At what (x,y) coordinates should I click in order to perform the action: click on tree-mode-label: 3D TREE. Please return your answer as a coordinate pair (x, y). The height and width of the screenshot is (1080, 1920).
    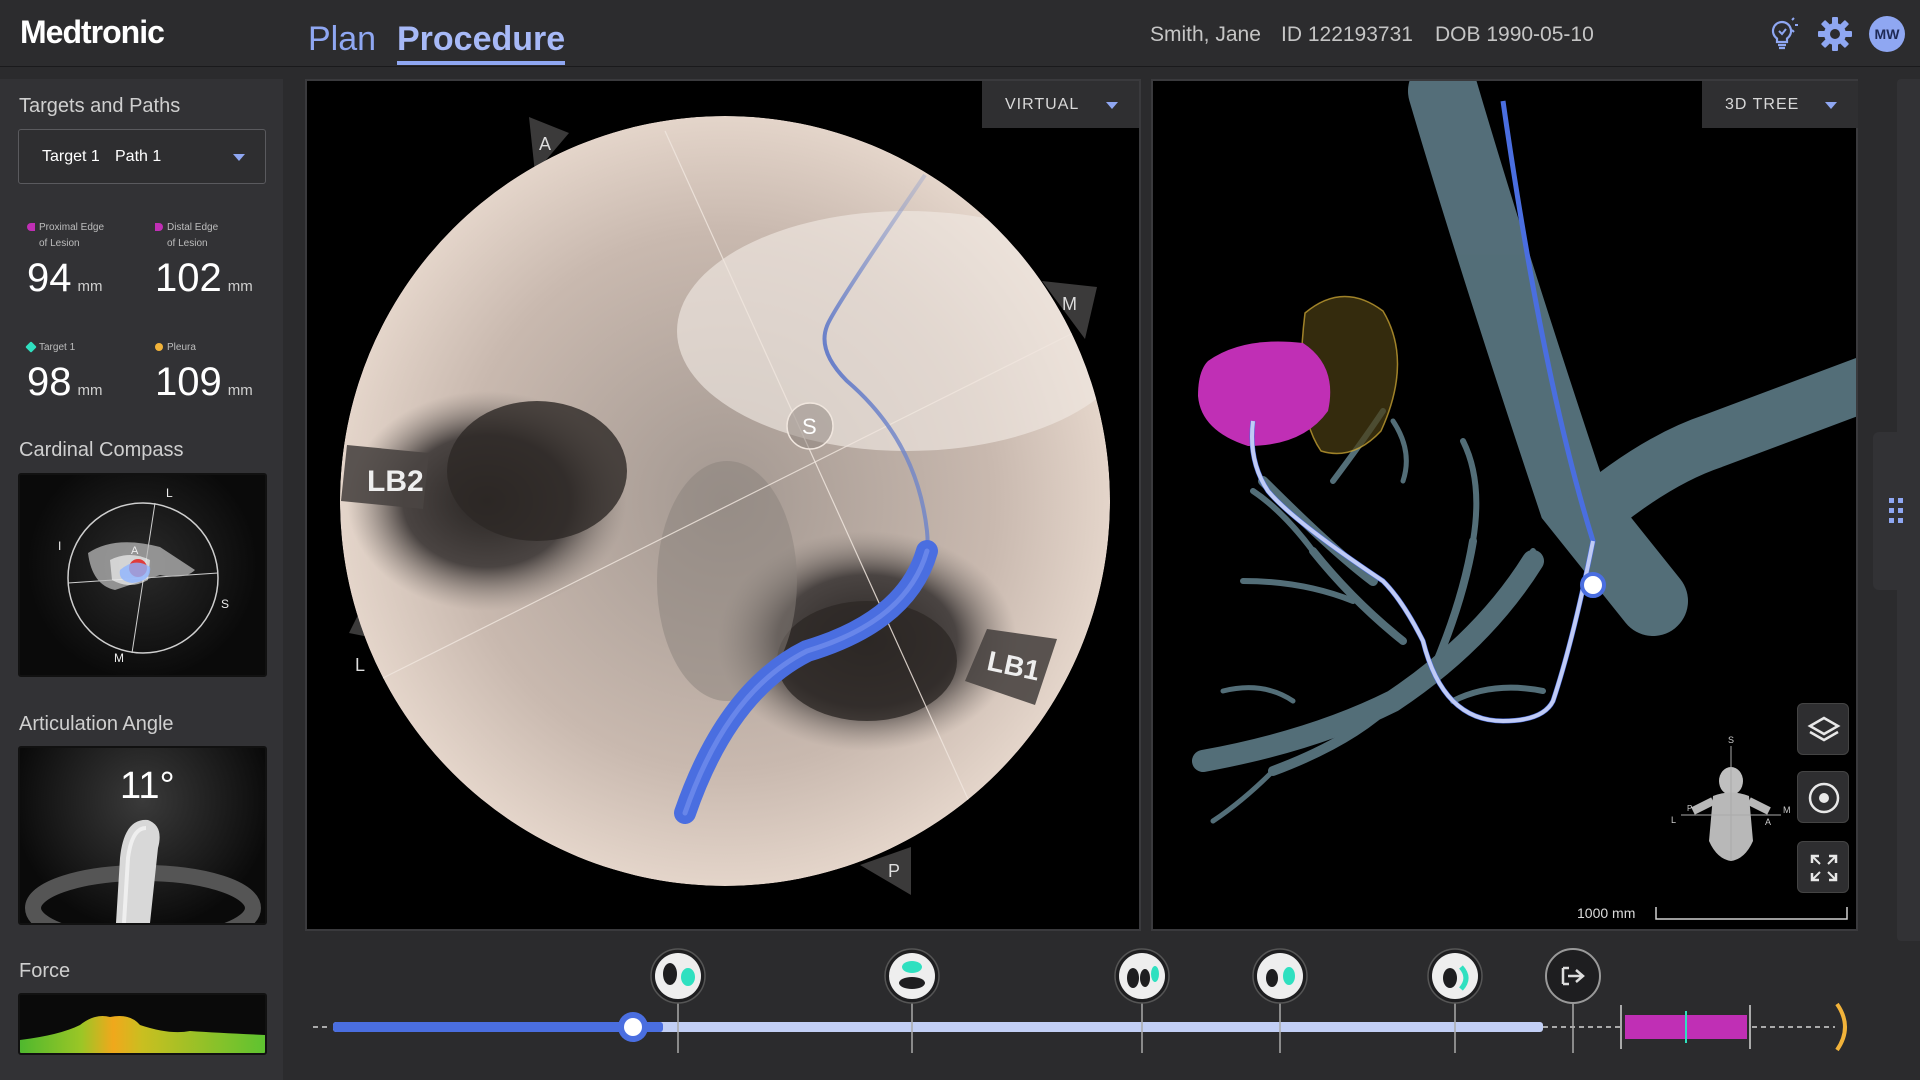
    Looking at the image, I should click on (1762, 104).